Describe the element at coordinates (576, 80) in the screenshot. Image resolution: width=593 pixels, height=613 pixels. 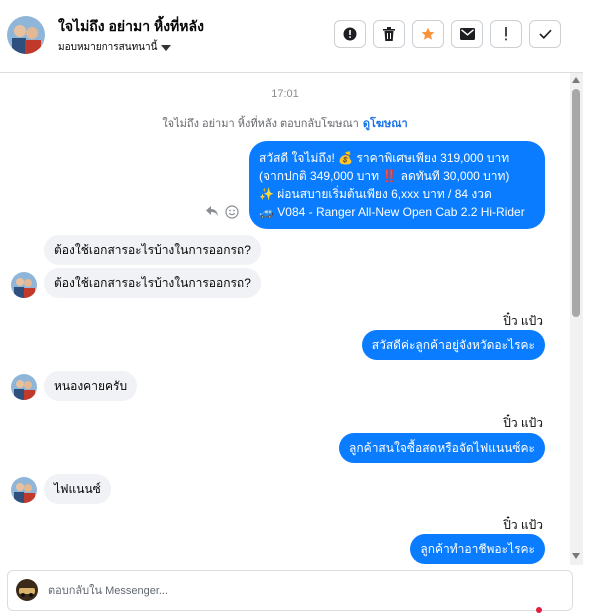
I see `scroll-up-icon` at that location.